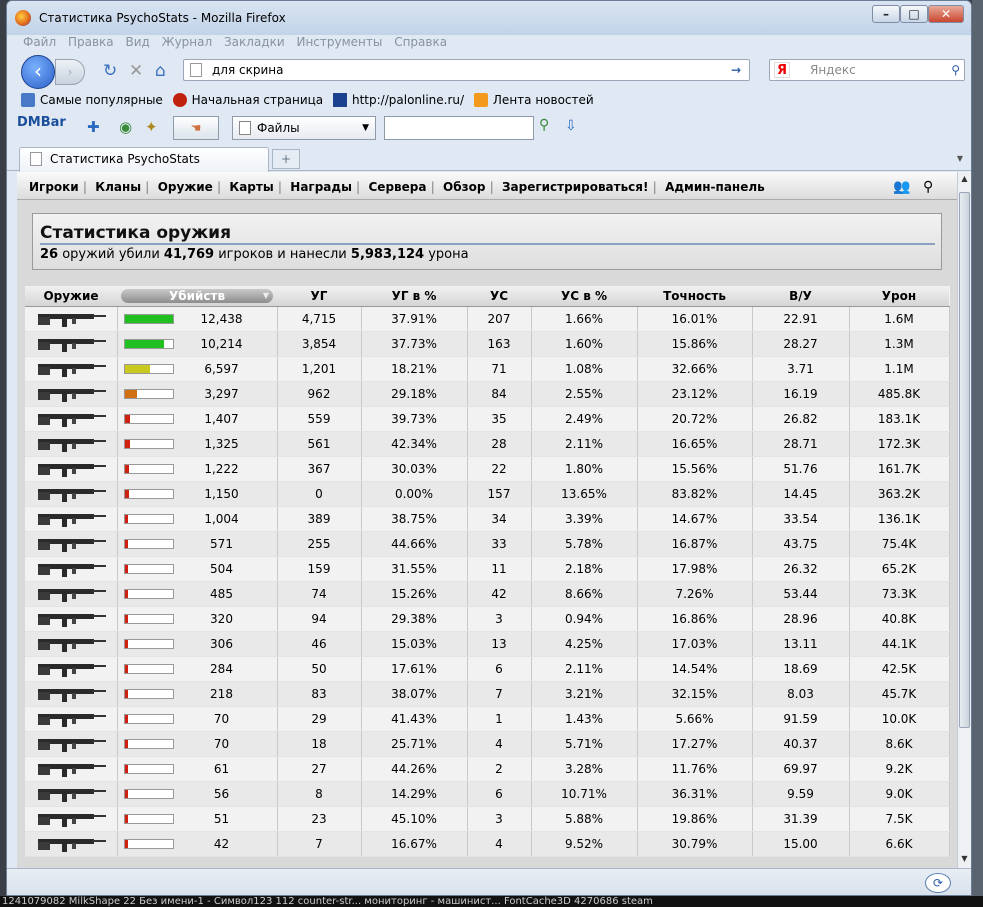 The height and width of the screenshot is (907, 983). I want to click on menu-file: Файл, so click(39, 42).